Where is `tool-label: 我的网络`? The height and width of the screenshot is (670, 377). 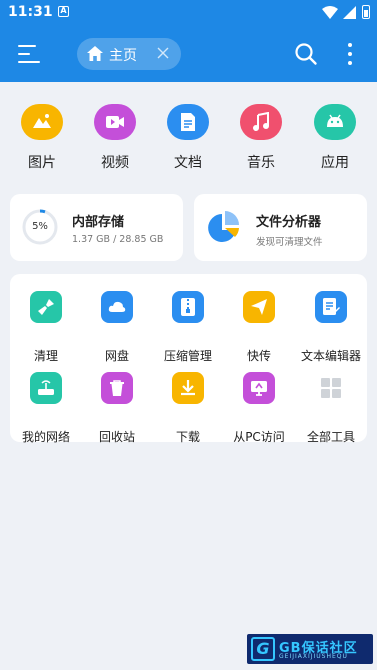
tool-label: 我的网络 is located at coordinates (45, 437).